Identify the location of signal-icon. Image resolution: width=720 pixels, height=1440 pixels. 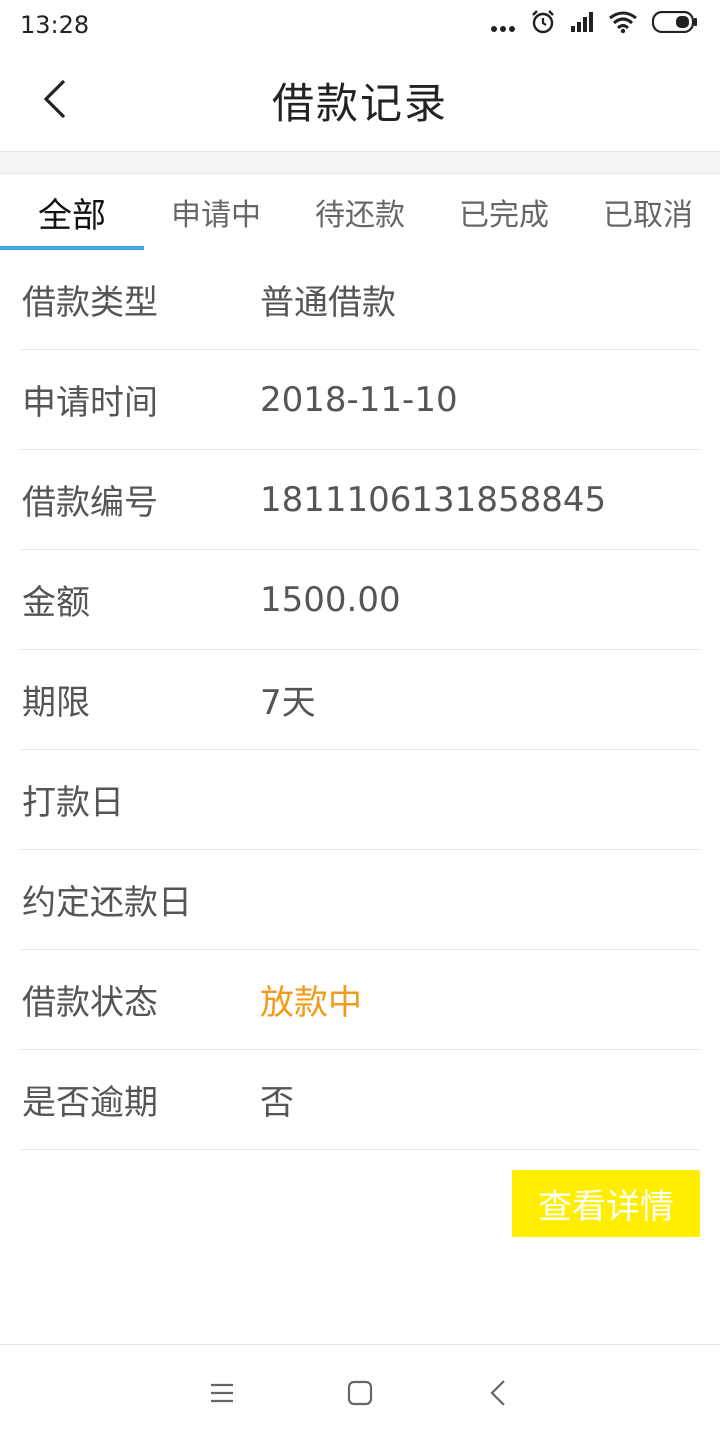
(582, 25).